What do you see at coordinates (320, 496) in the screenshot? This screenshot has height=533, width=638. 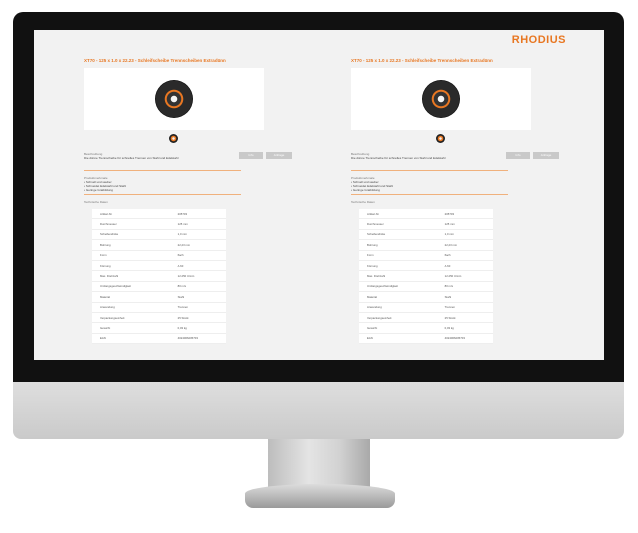 I see `monitor-stand-base` at bounding box center [320, 496].